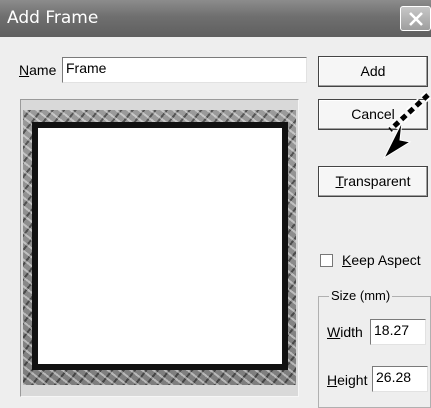  I want to click on width-input: 18.27, so click(398, 332).